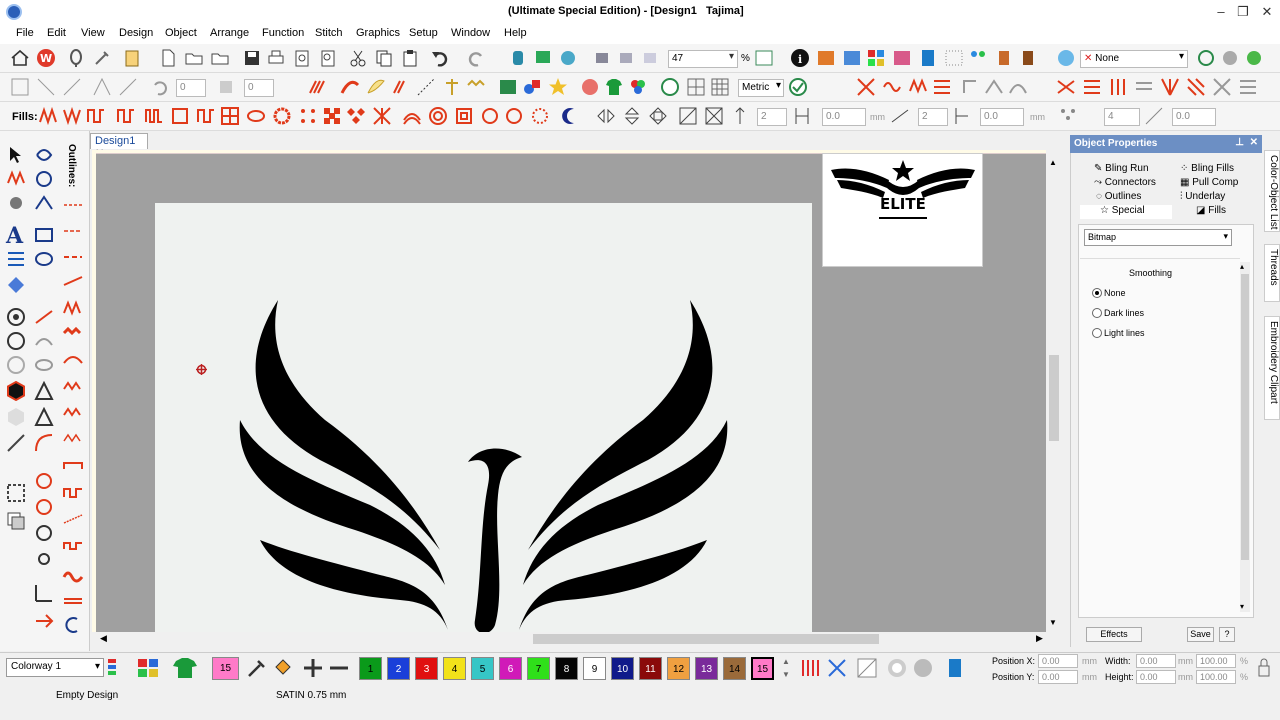 The height and width of the screenshot is (720, 1280). I want to click on menu-arrange: Arrange, so click(229, 33).